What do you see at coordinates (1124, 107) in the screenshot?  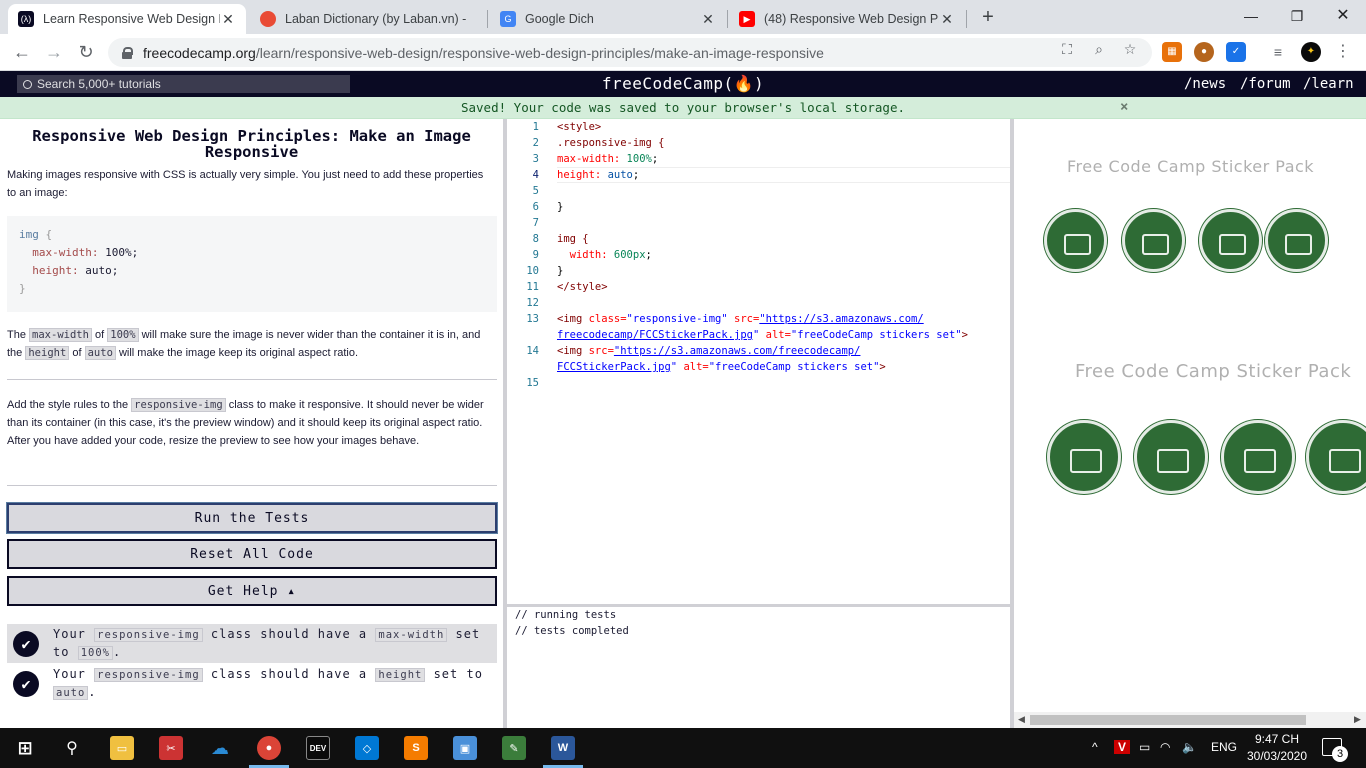 I see `flash-close-icon: ×` at bounding box center [1124, 107].